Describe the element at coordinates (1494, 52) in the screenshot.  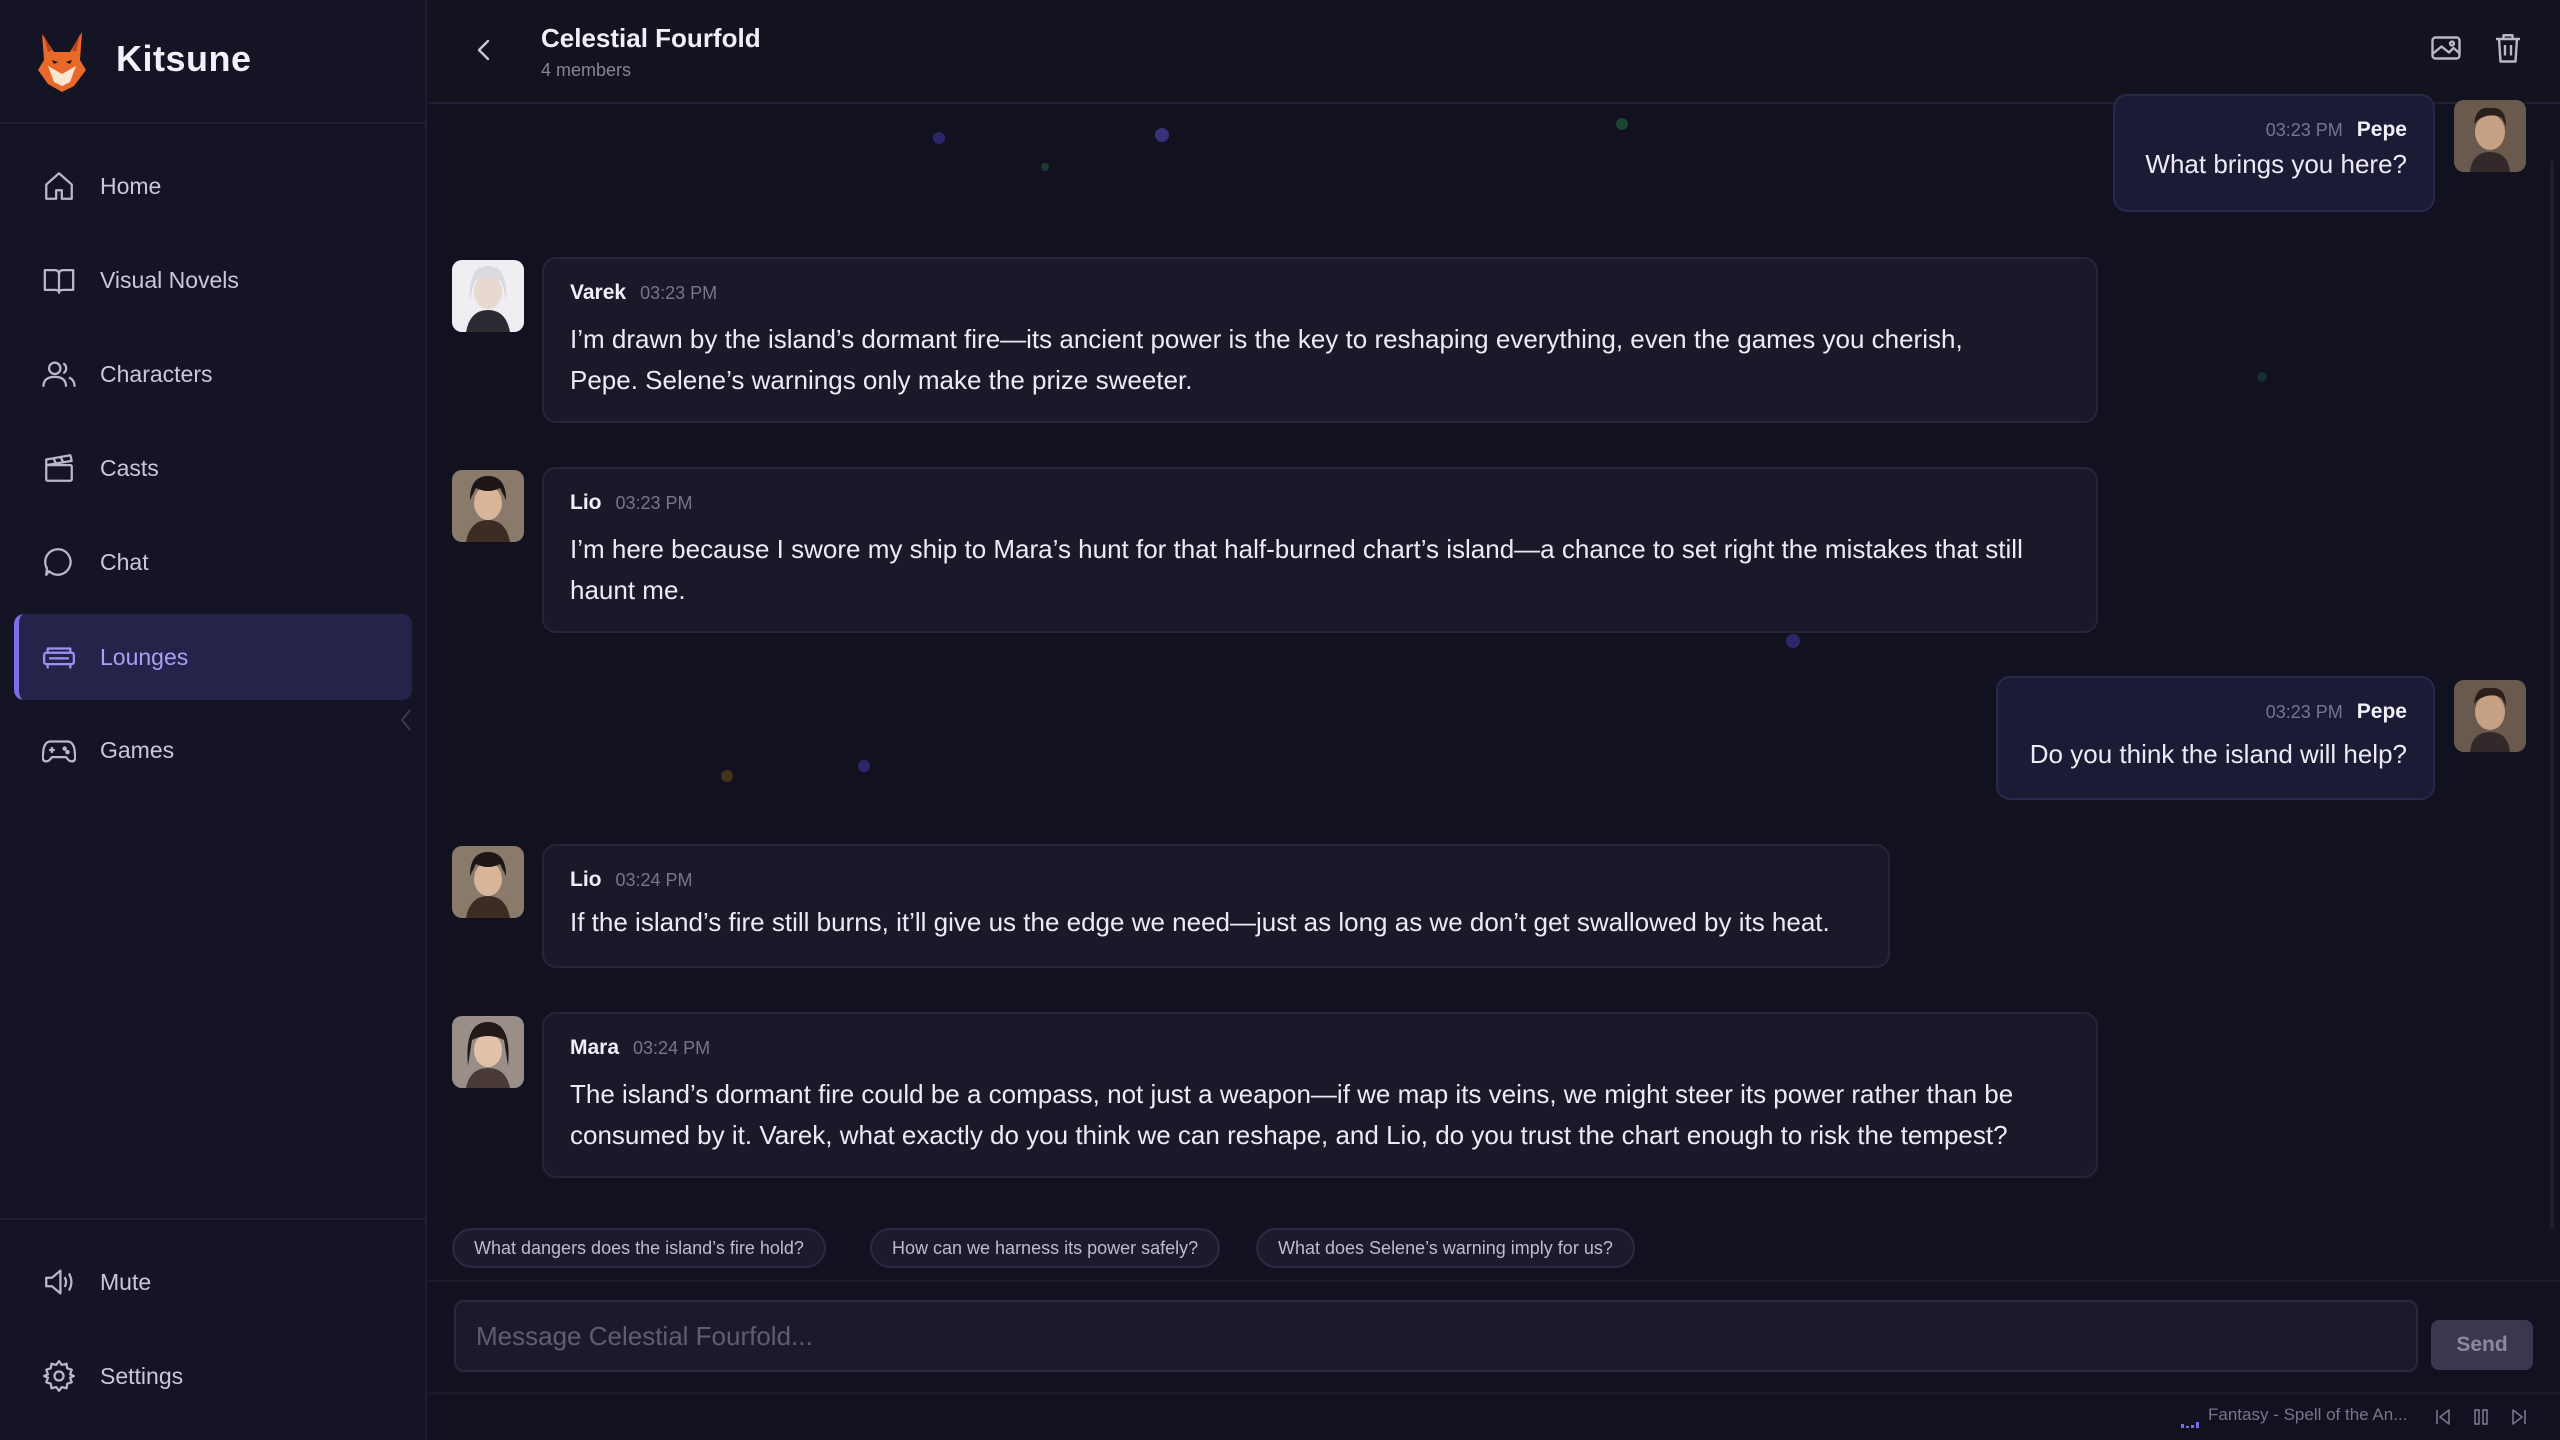
I see `chat-header: Celestial Fourfold 4 members` at that location.